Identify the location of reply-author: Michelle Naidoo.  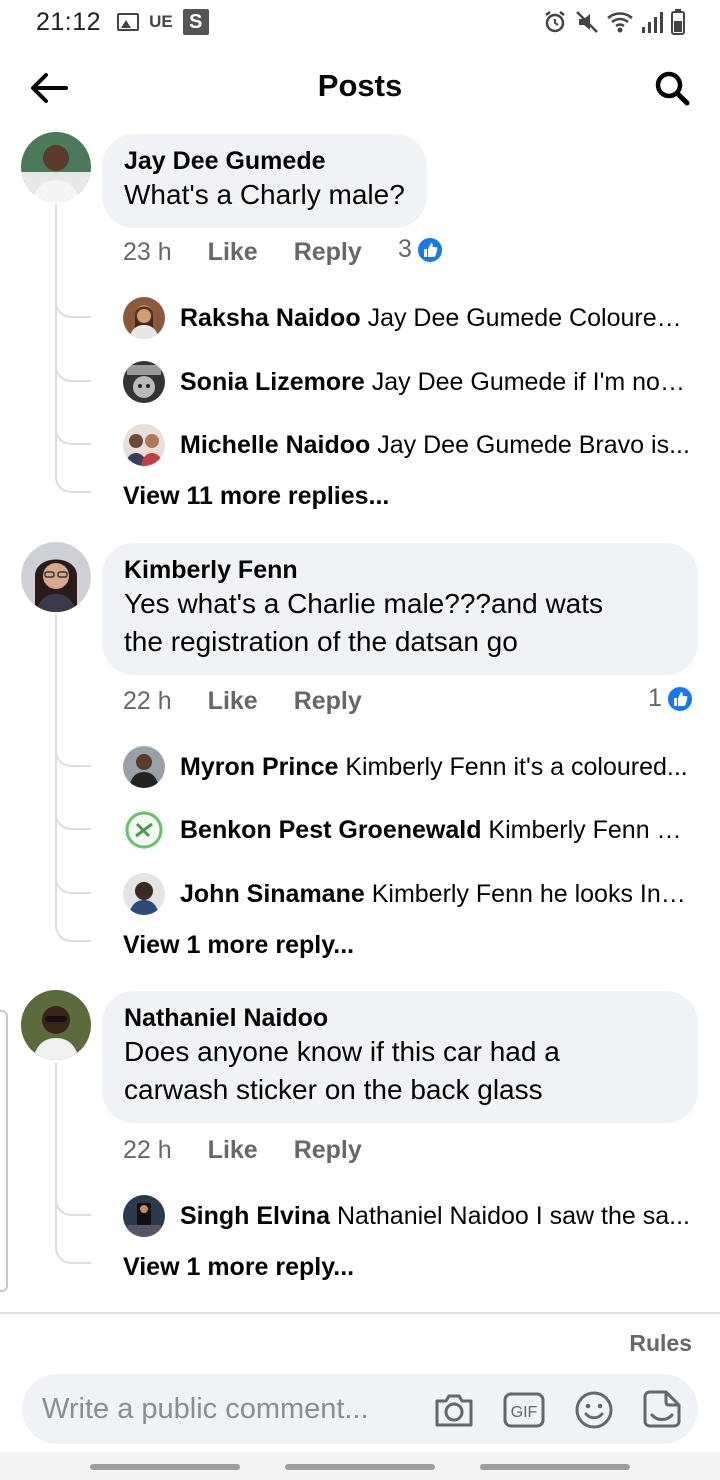
(275, 445).